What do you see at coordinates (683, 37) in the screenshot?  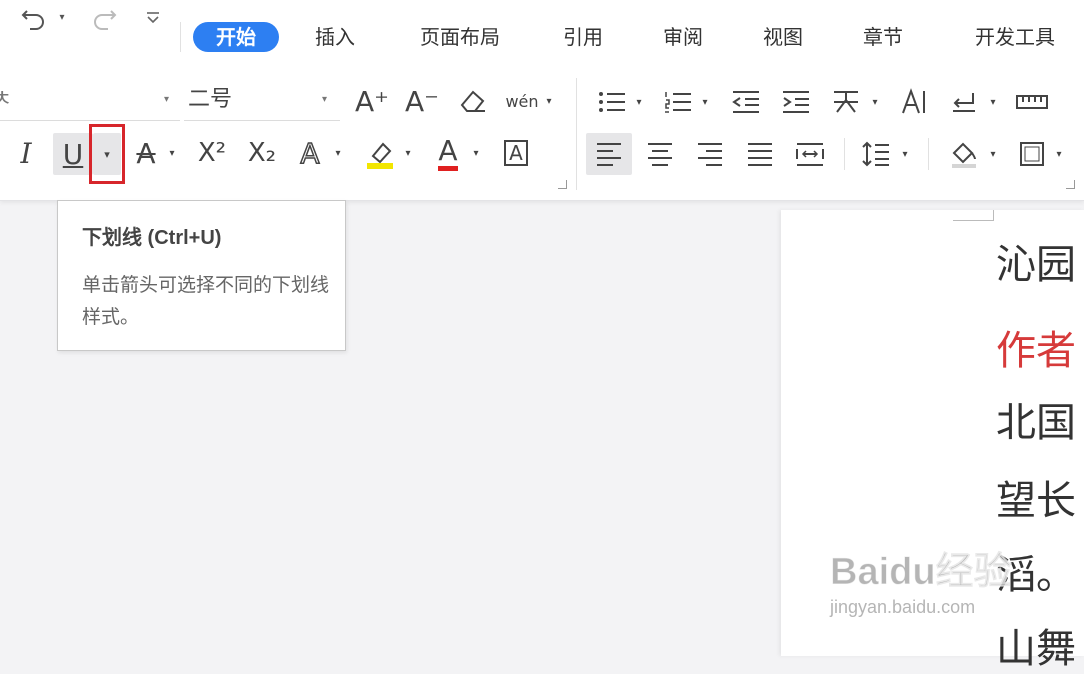 I see `tab-review: 审阅` at bounding box center [683, 37].